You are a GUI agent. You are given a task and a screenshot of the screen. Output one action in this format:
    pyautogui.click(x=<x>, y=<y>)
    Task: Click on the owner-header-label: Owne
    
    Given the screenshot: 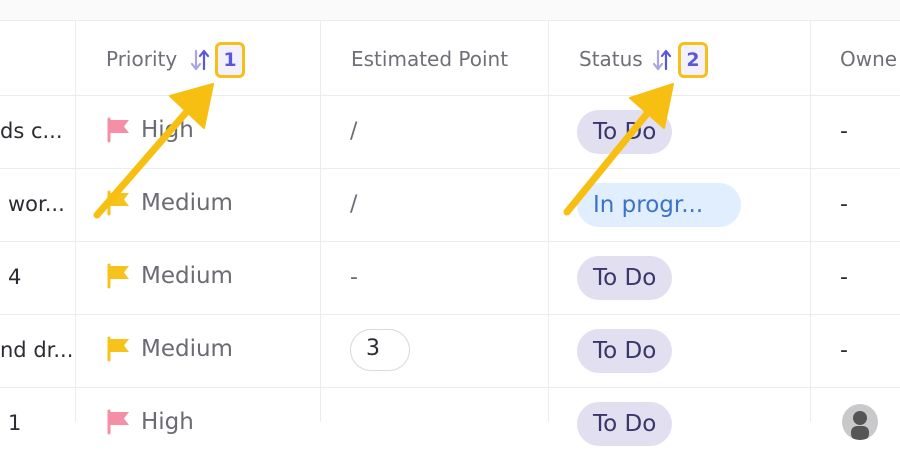 What is the action you would take?
    pyautogui.click(x=869, y=59)
    